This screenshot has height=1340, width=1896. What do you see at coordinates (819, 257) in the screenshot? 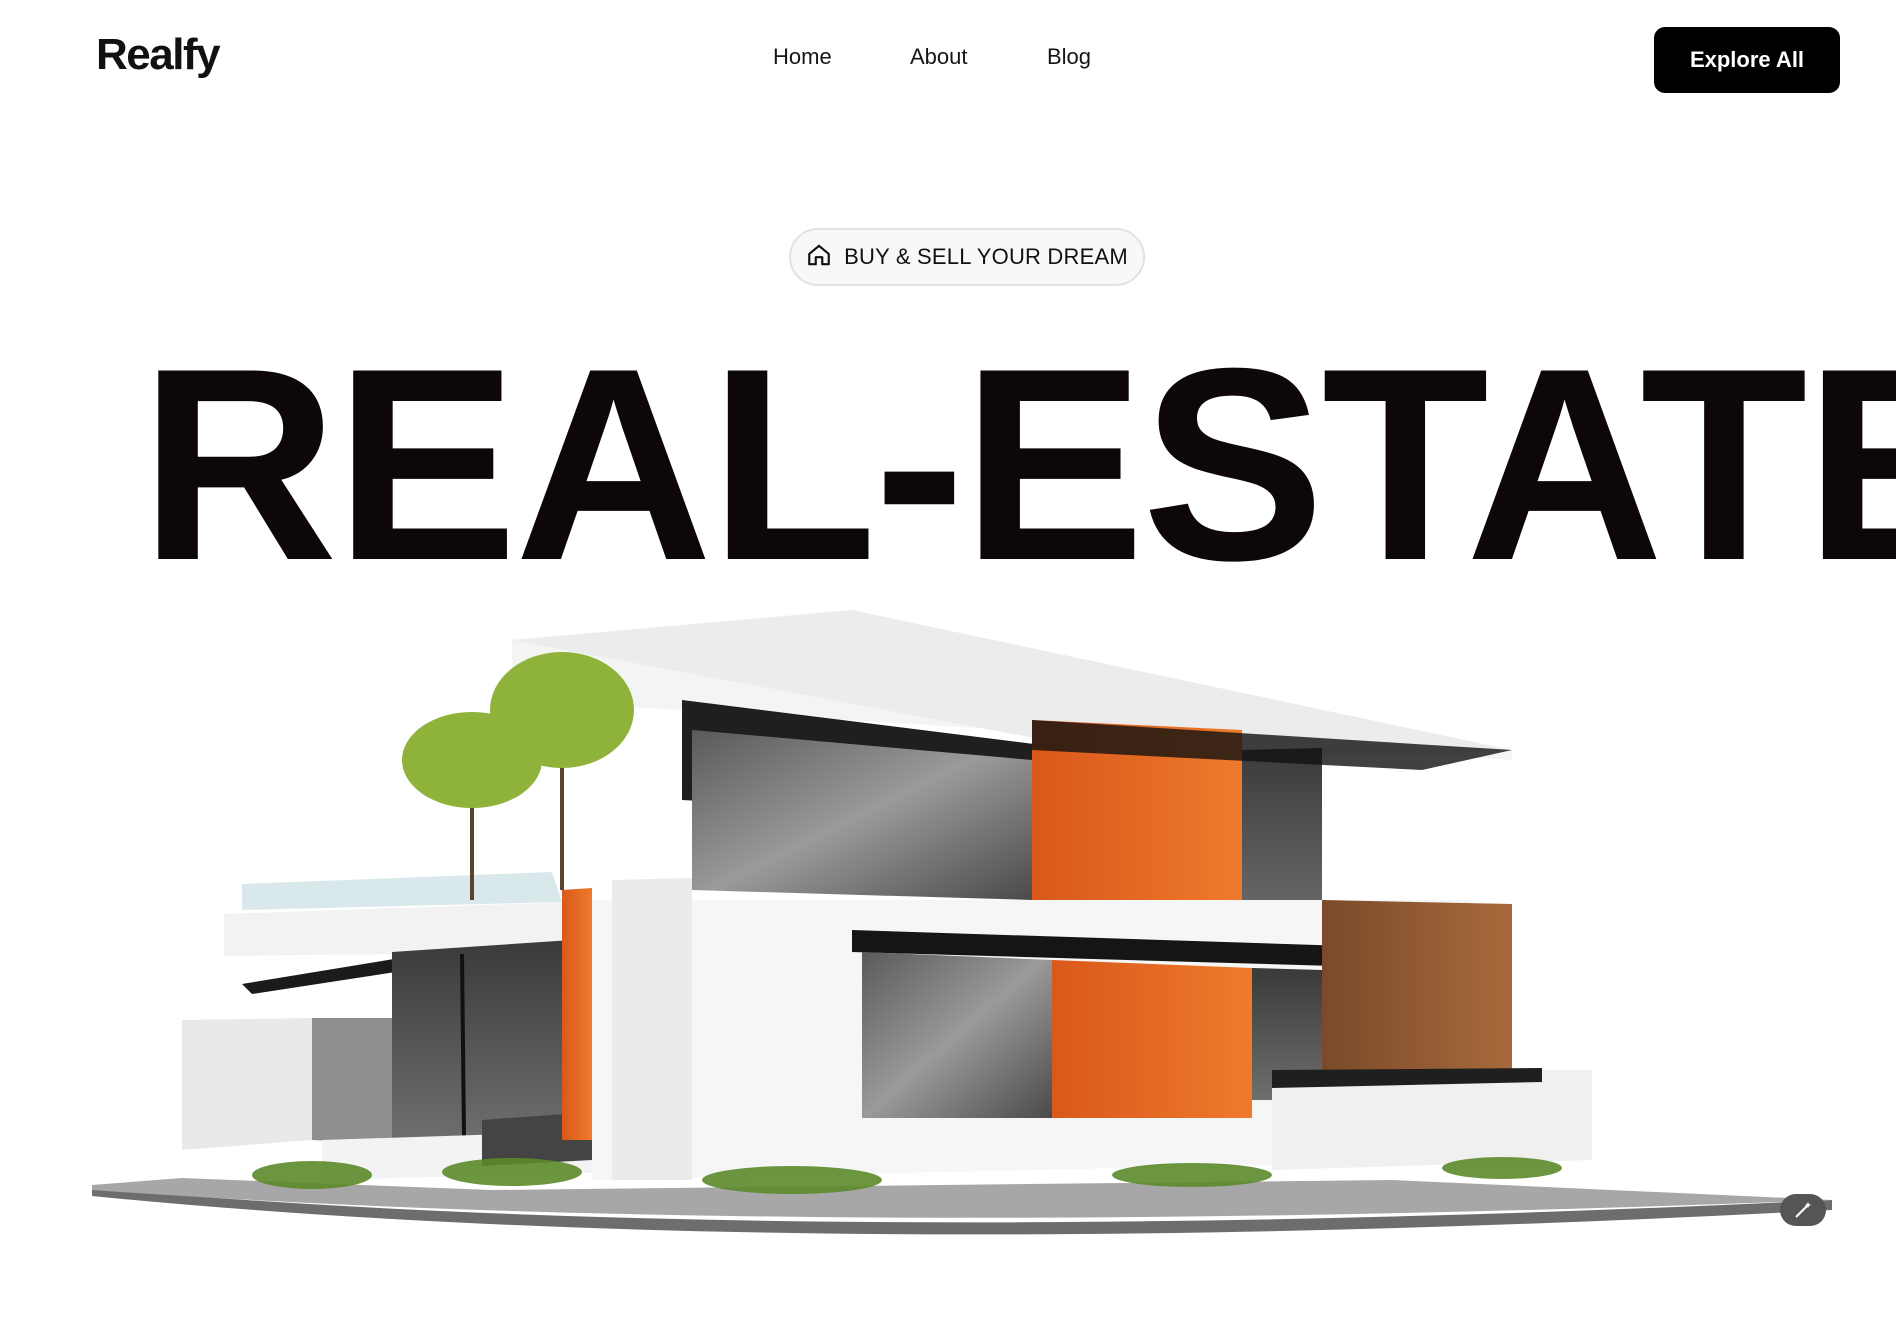
I see `home-icon` at bounding box center [819, 257].